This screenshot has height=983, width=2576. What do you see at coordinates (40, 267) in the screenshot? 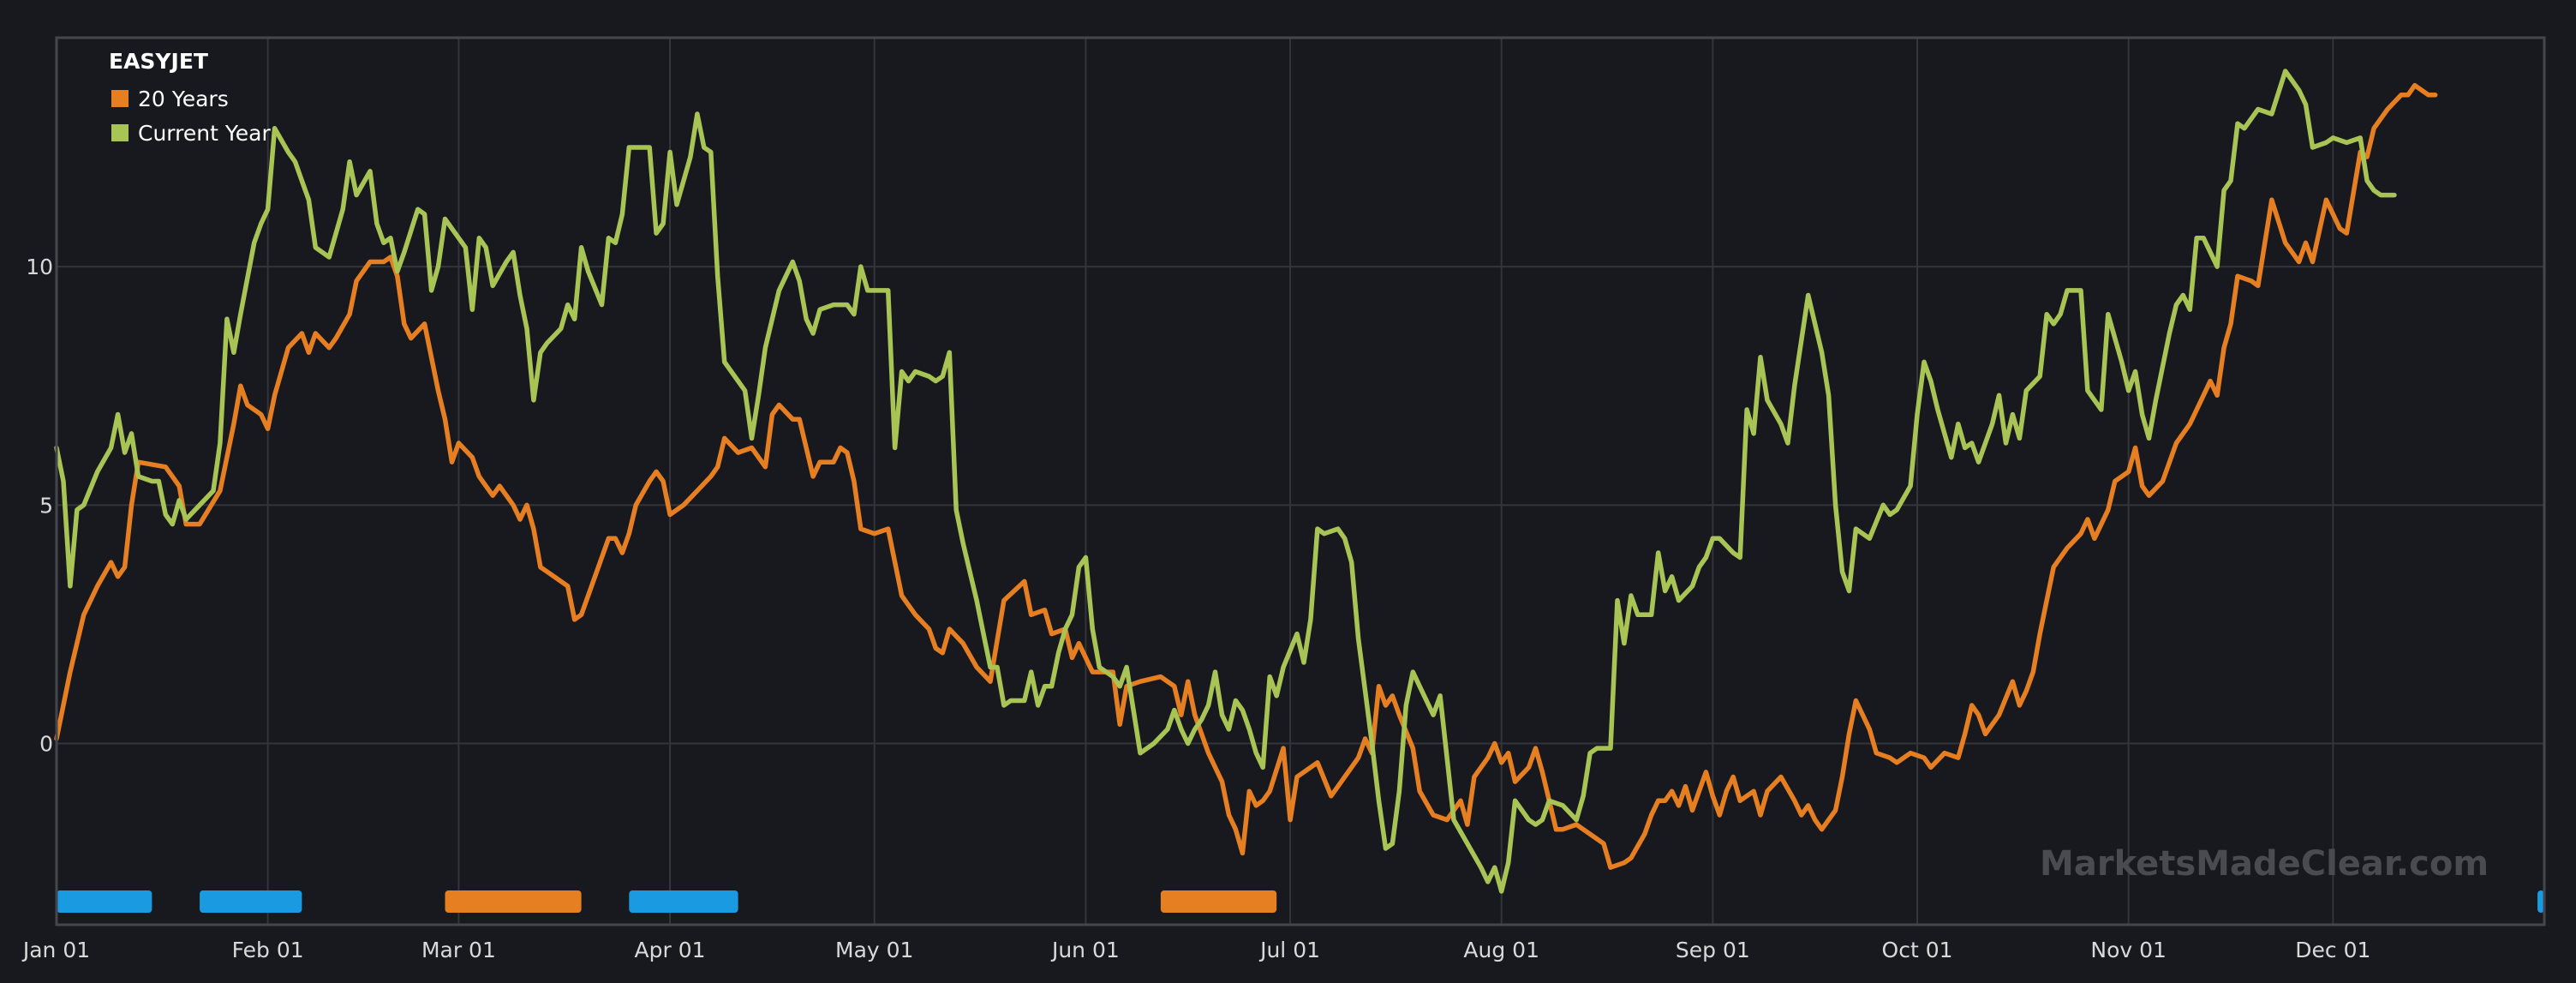
I see `y-tick-label-10: 10` at bounding box center [40, 267].